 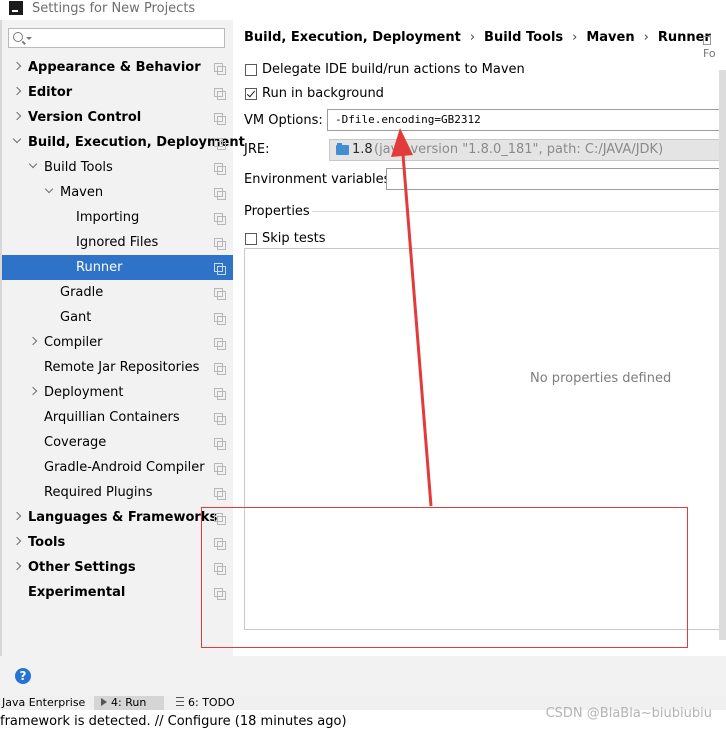 What do you see at coordinates (416, 324) in the screenshot?
I see `annotation-arrow-shaft` at bounding box center [416, 324].